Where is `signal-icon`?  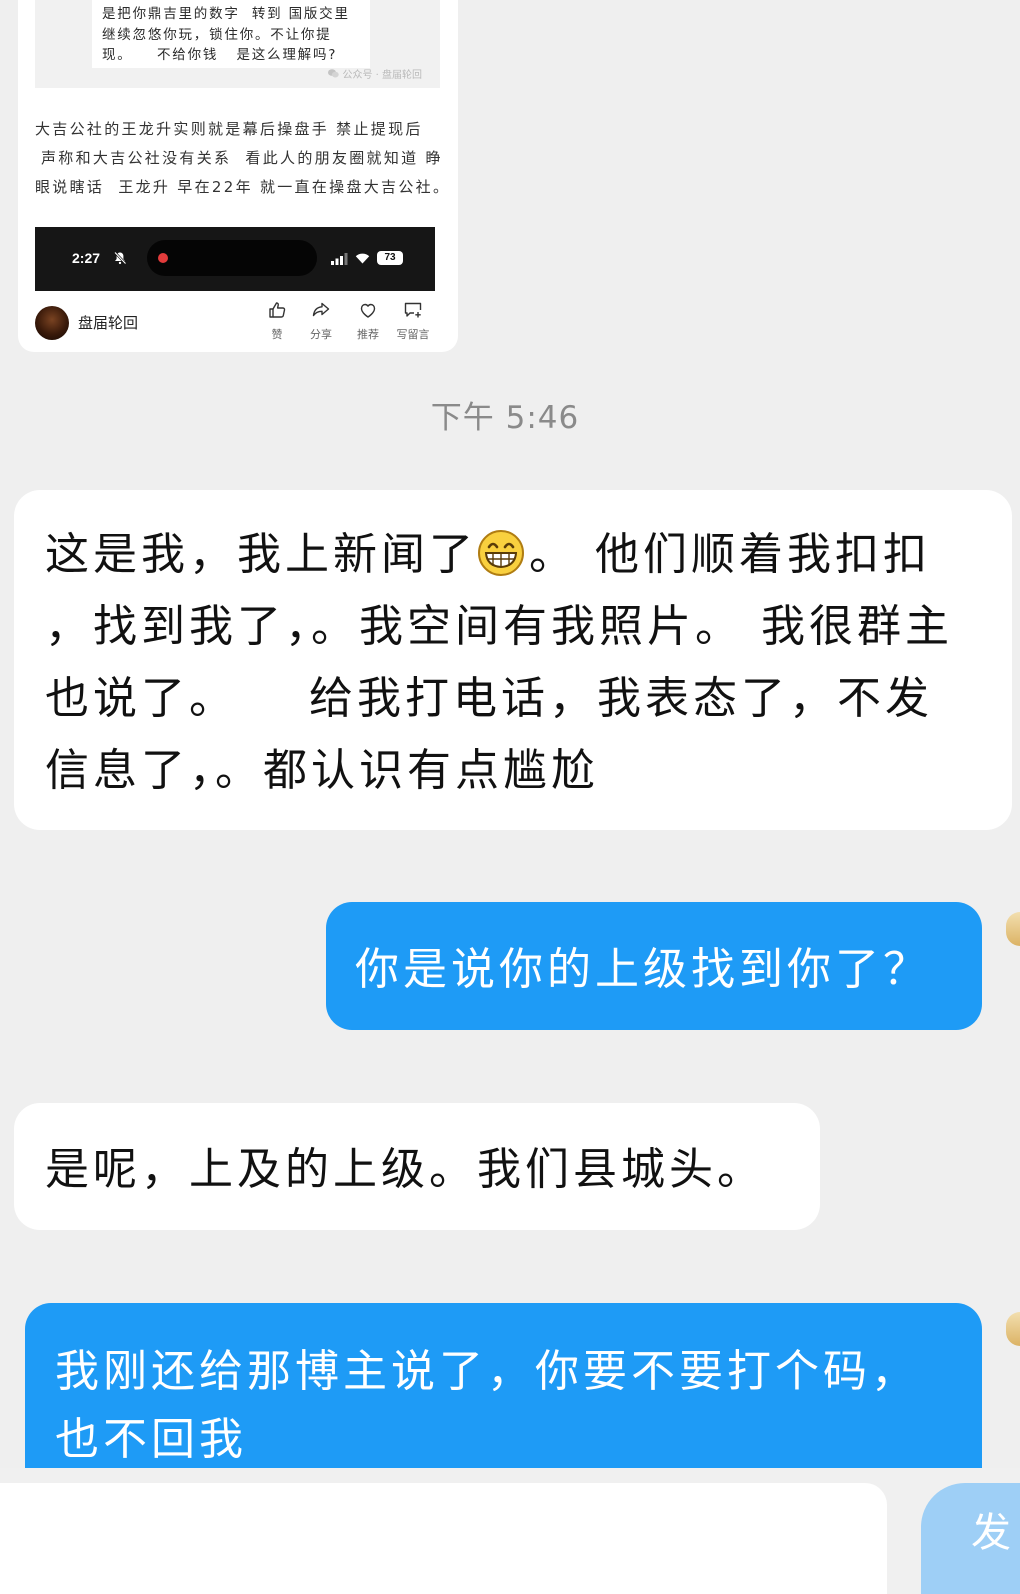 signal-icon is located at coordinates (340, 258).